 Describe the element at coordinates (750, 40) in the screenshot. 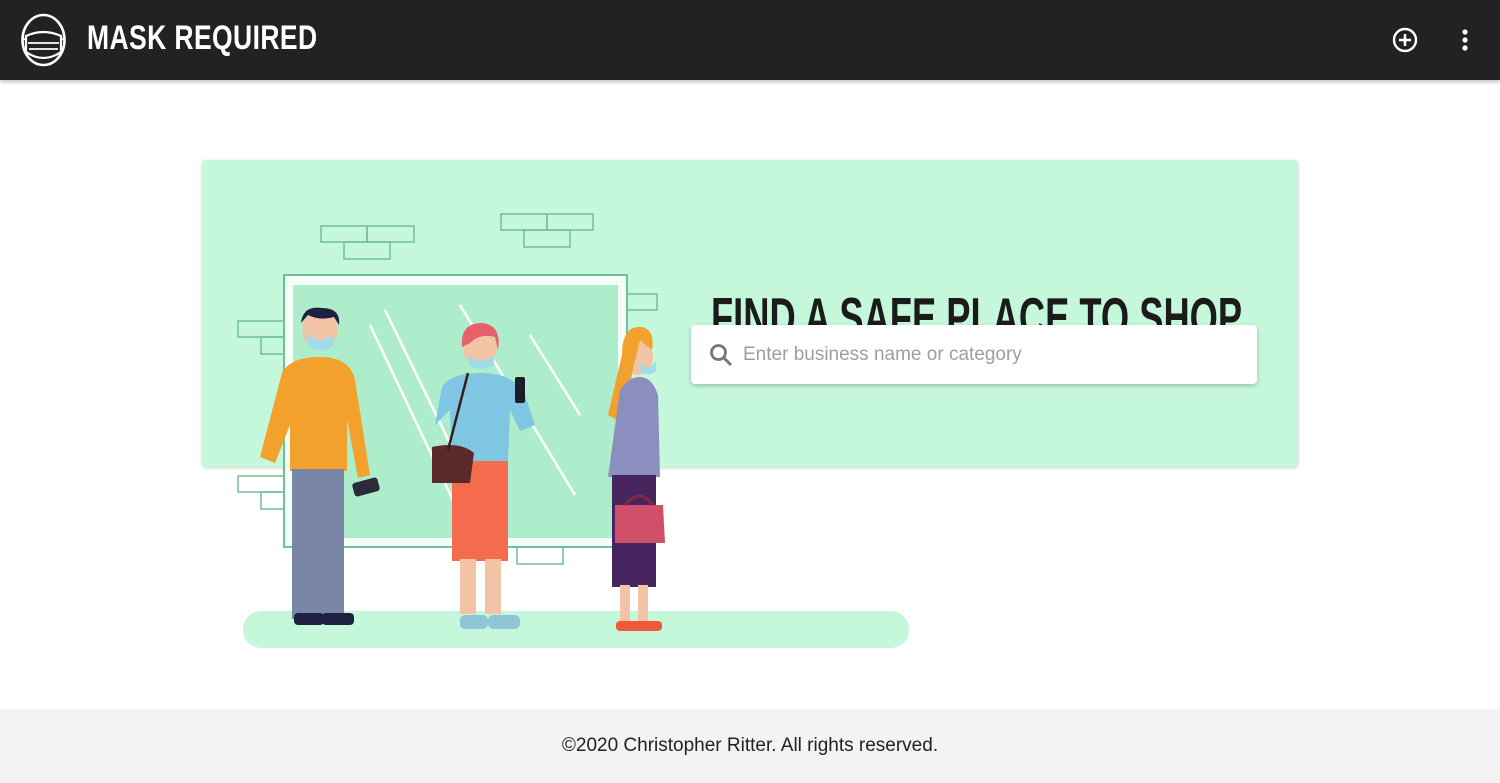

I see `top-app-bar: MASK REQUIRED` at that location.